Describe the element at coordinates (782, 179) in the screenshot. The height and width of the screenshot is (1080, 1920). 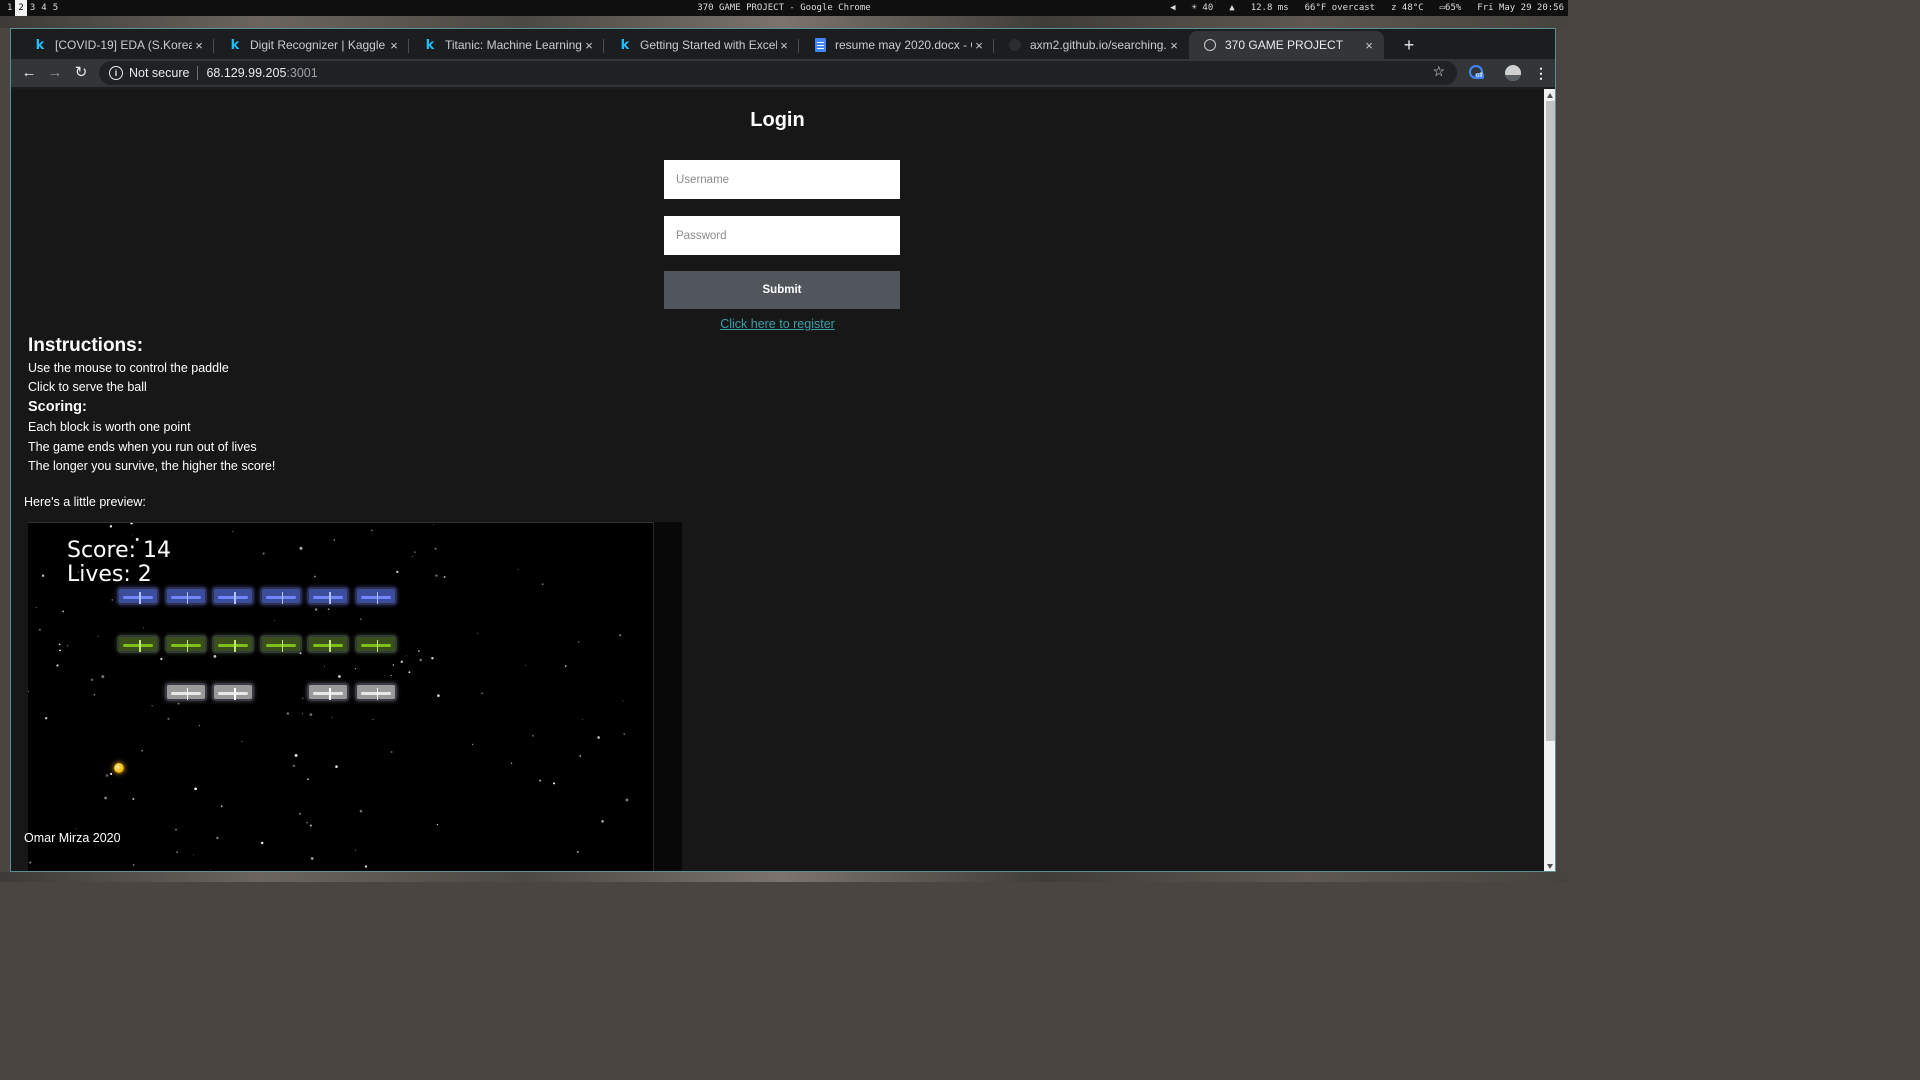
I see `username-input` at that location.